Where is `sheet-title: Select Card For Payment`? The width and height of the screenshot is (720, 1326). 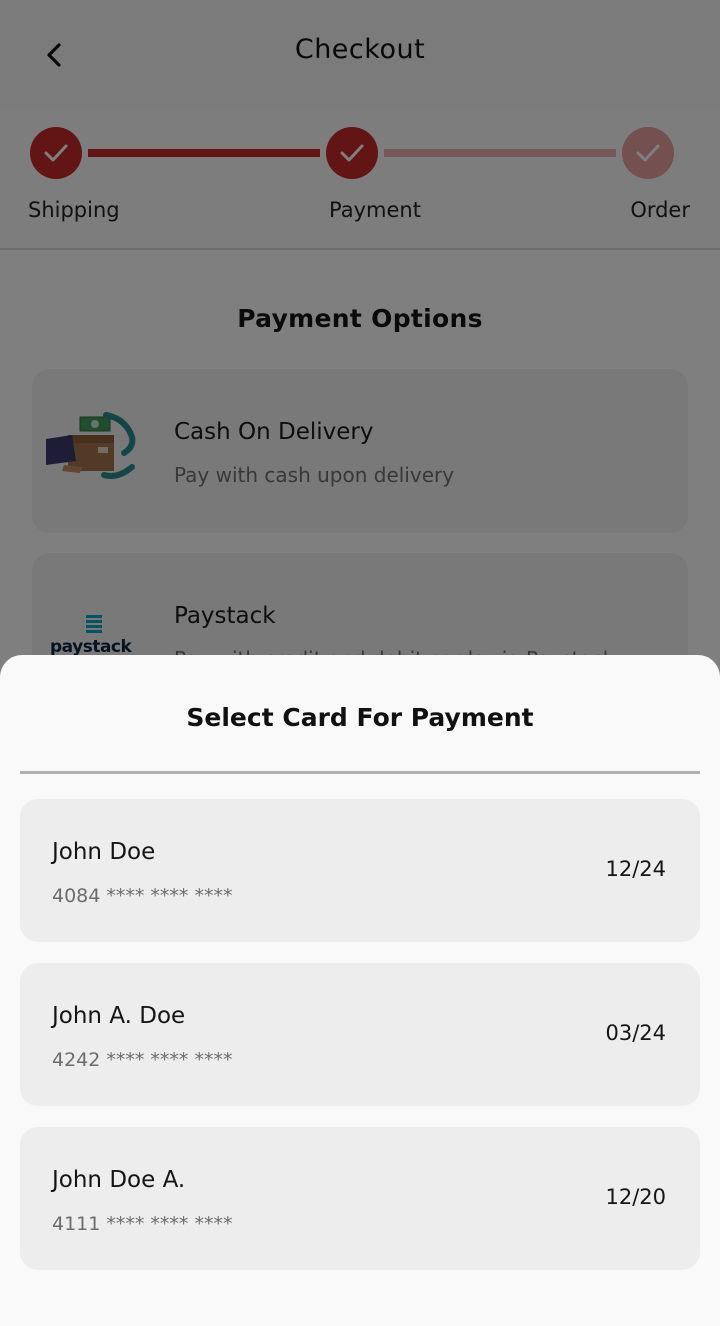 sheet-title: Select Card For Payment is located at coordinates (360, 717).